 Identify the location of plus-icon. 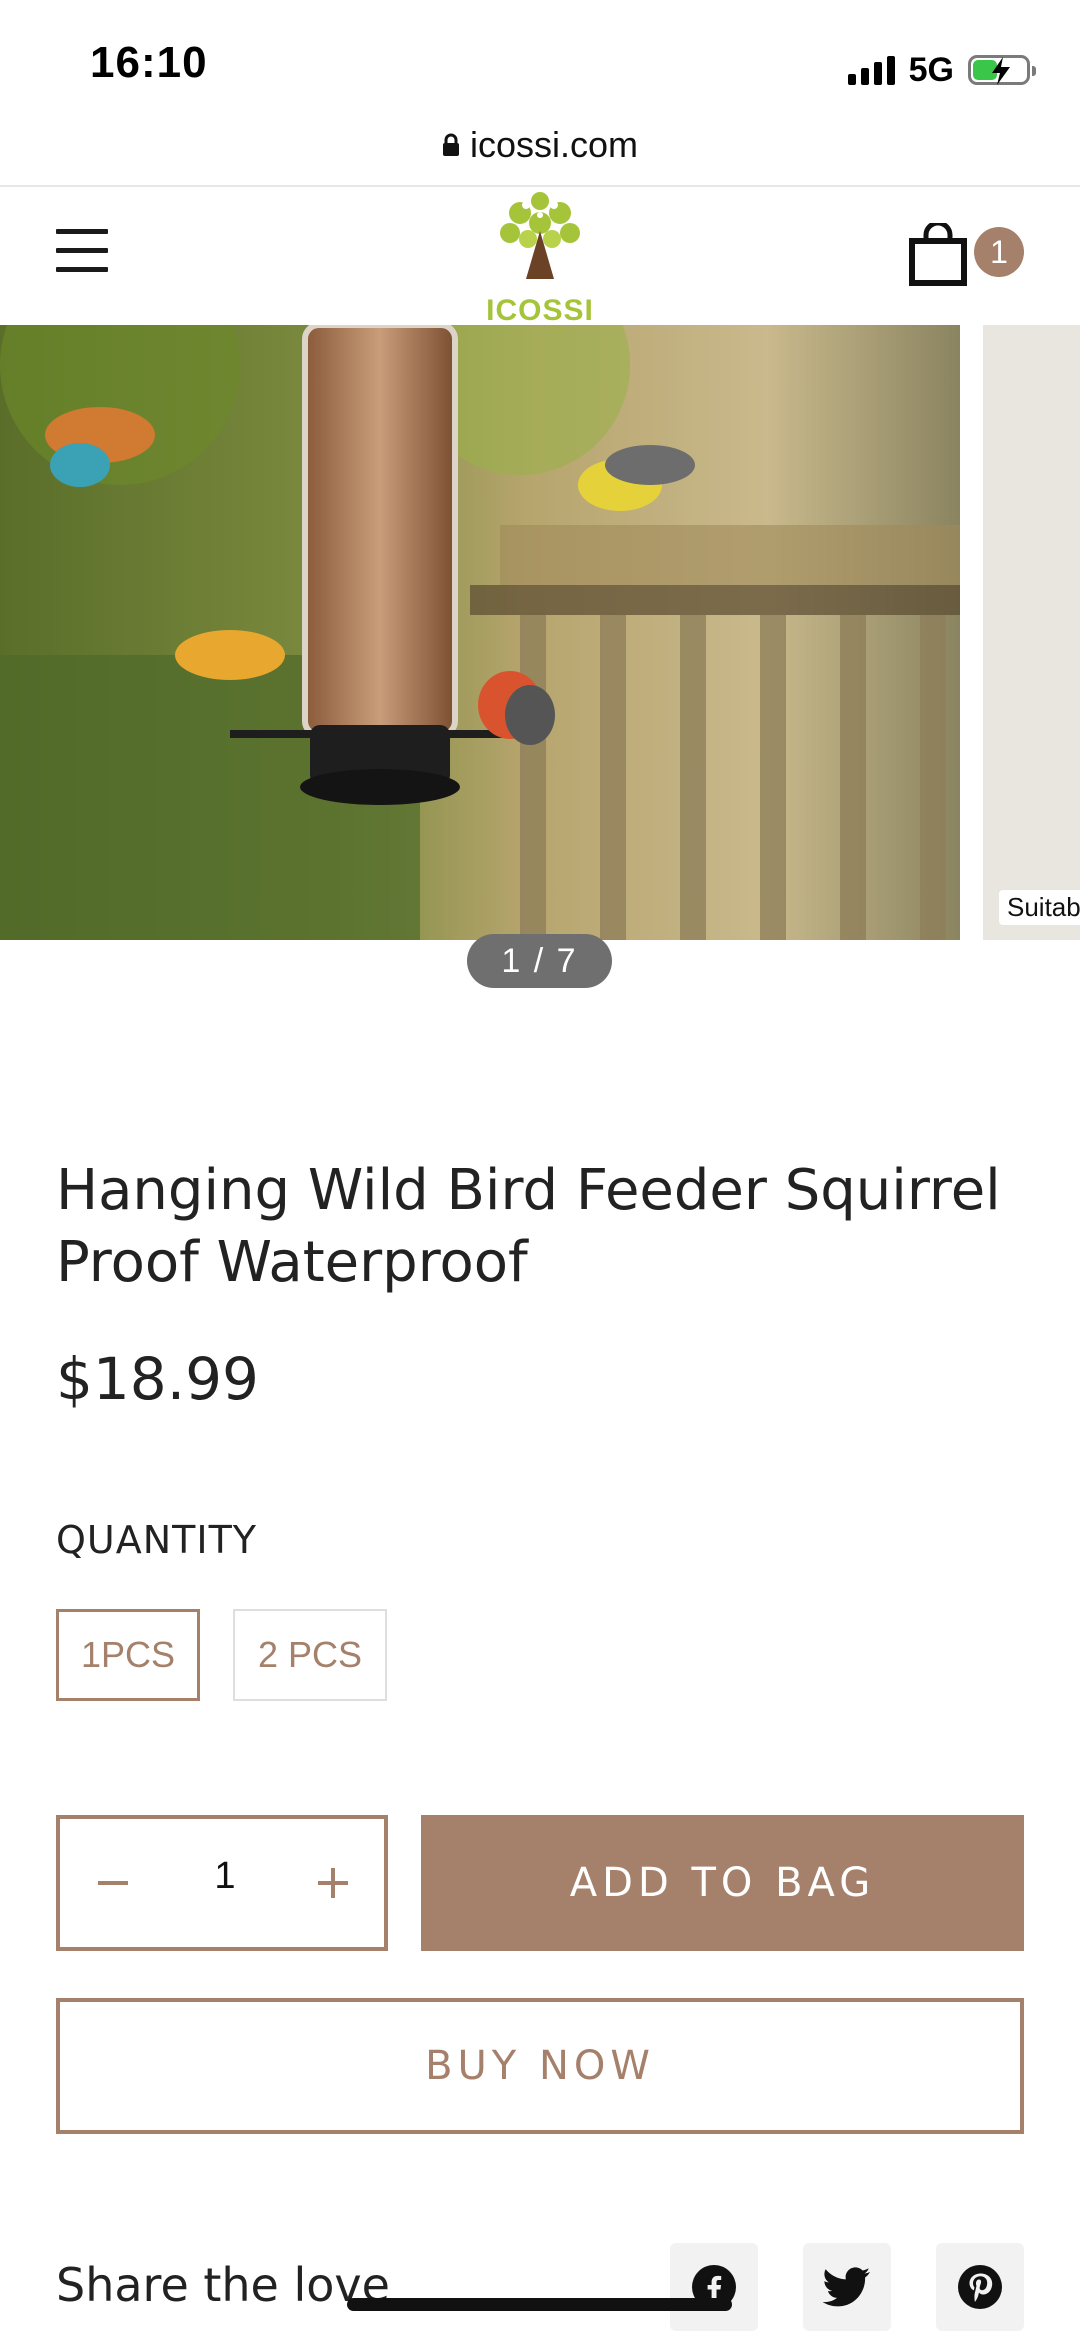
(335, 1884).